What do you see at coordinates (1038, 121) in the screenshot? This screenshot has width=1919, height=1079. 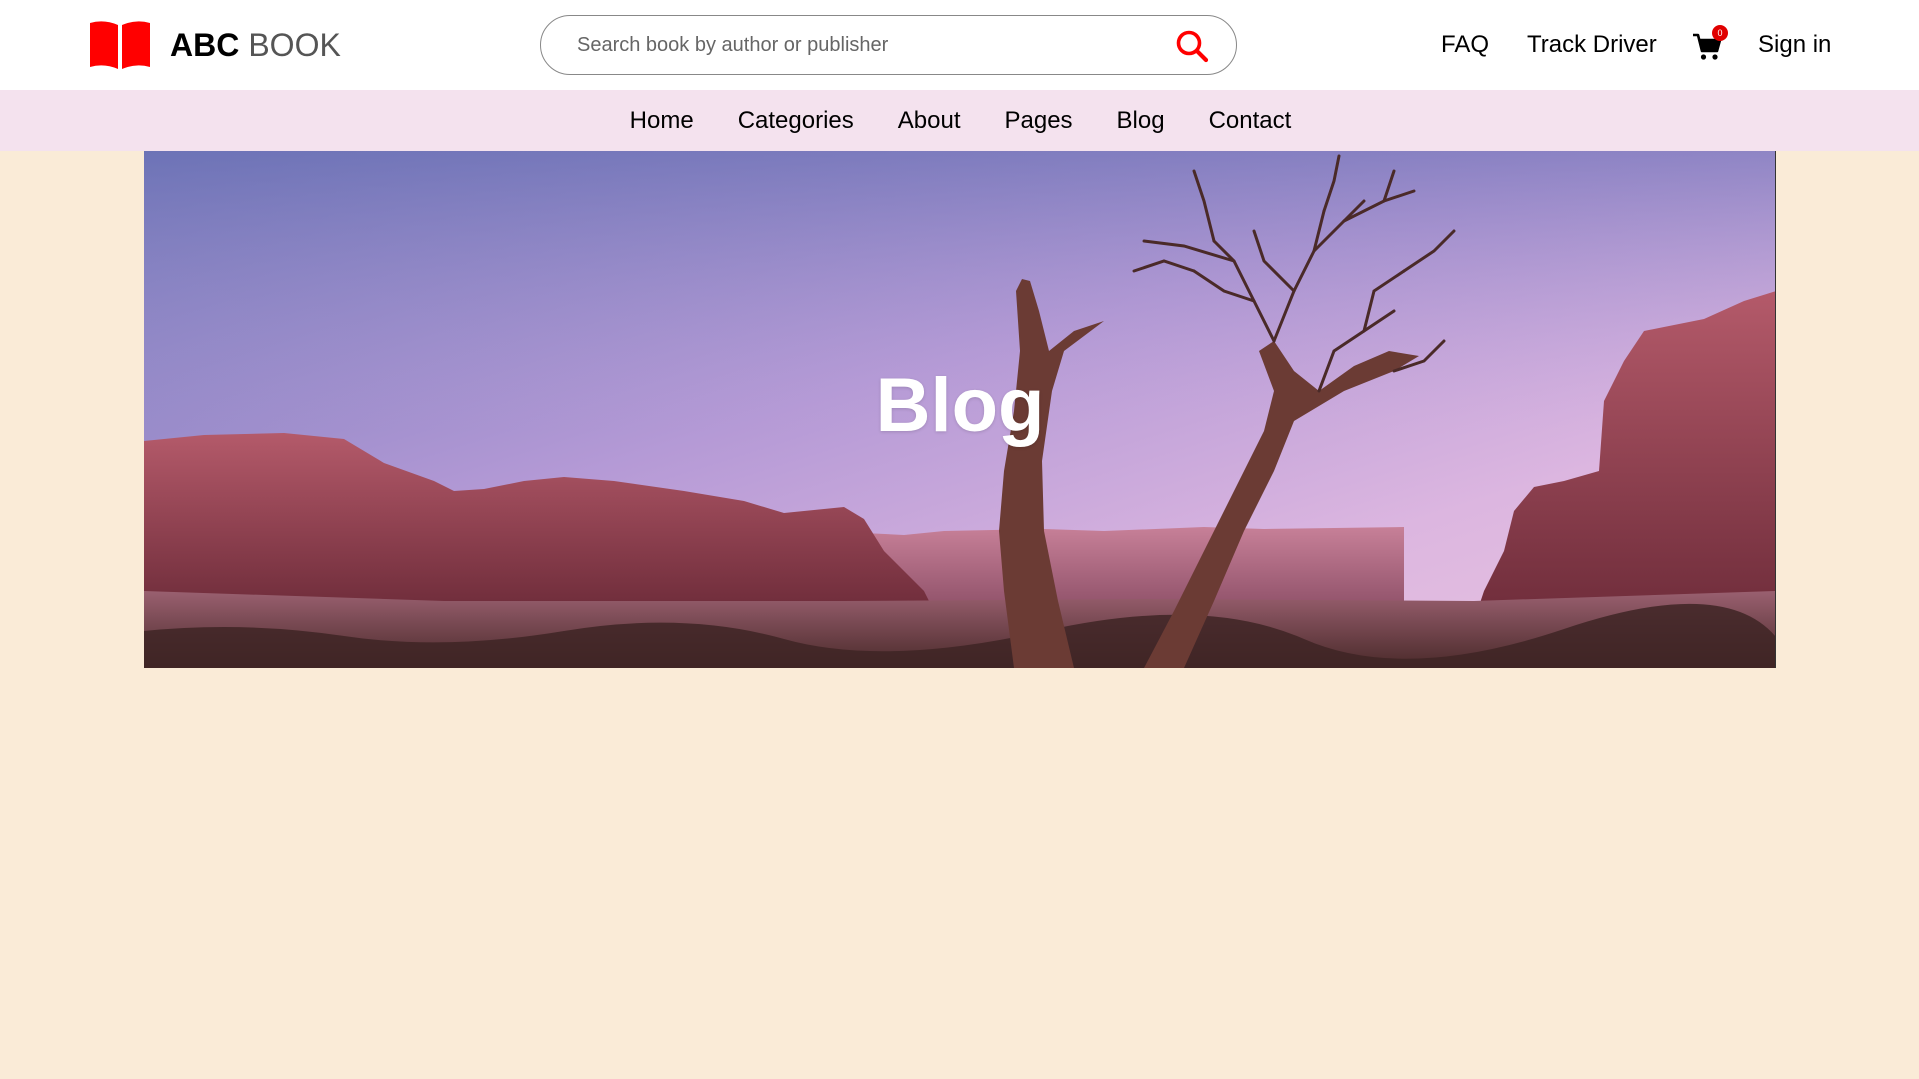 I see `nav-item-pages: Pages` at bounding box center [1038, 121].